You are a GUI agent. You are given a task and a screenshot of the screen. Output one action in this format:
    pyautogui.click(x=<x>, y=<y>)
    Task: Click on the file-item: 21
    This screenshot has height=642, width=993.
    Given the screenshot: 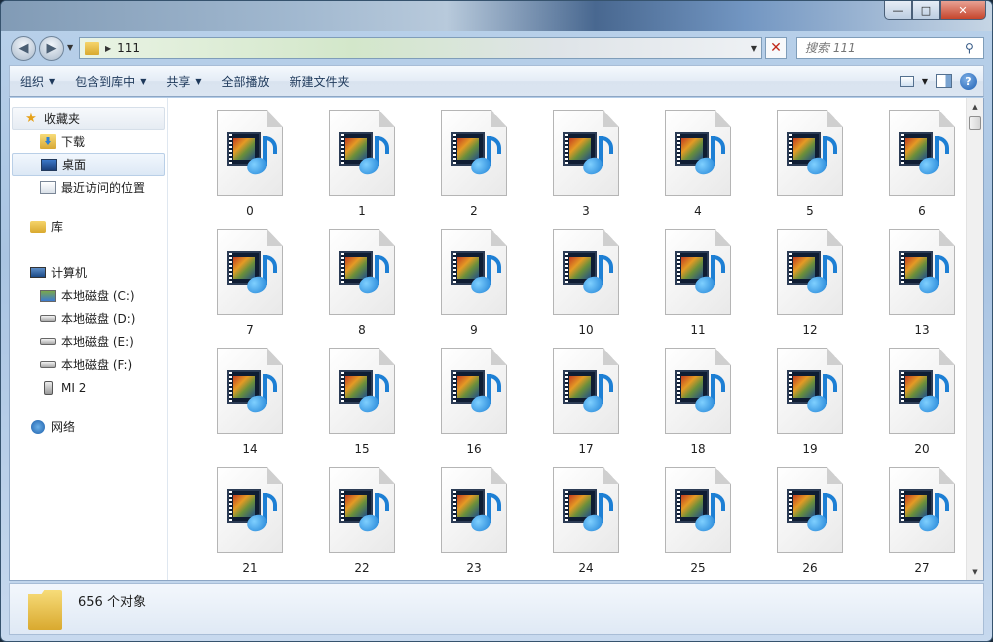 What is the action you would take?
    pyautogui.click(x=250, y=523)
    